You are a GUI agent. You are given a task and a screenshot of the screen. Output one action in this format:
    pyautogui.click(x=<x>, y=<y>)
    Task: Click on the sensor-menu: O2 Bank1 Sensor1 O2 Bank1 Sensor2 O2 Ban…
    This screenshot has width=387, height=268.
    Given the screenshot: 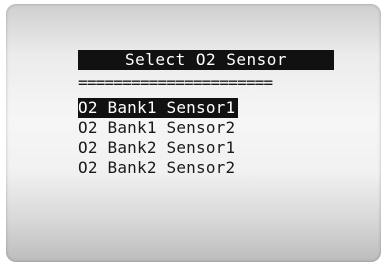 What is the action you would take?
    pyautogui.click(x=158, y=138)
    